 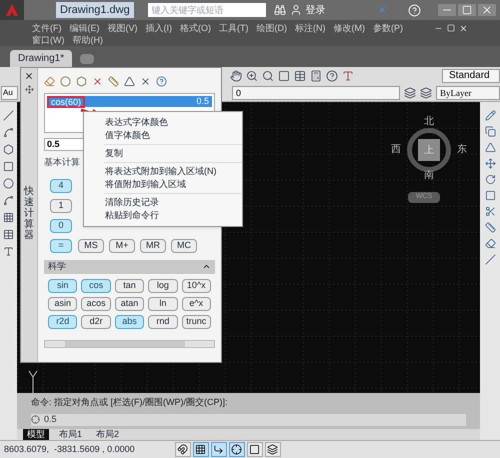 What do you see at coordinates (129, 267) in the screenshot?
I see `section-header: 科学` at bounding box center [129, 267].